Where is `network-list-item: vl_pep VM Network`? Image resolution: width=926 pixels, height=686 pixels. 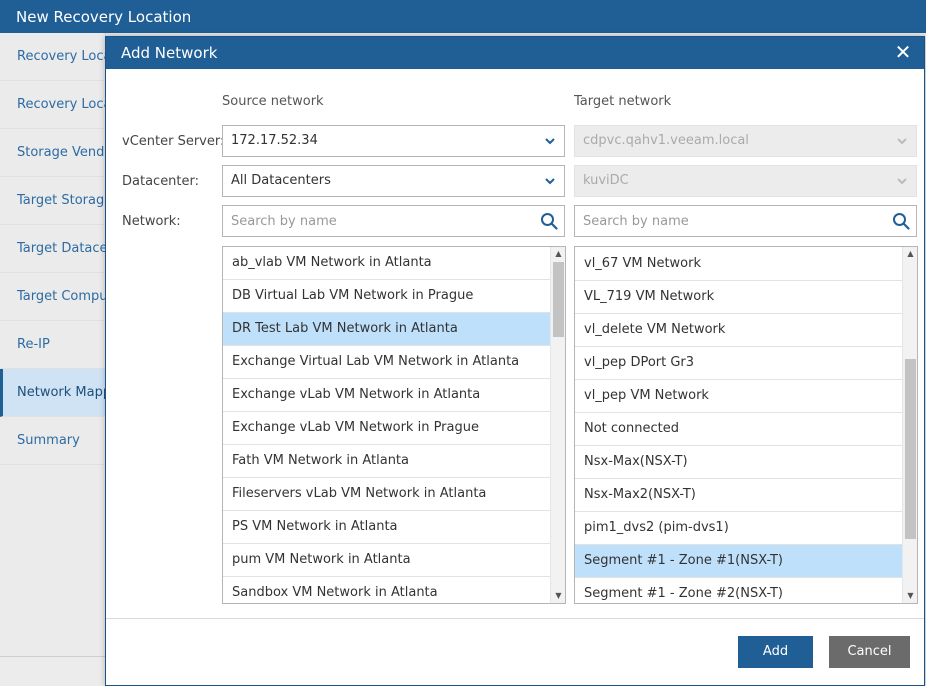 network-list-item: vl_pep VM Network is located at coordinates (746, 396).